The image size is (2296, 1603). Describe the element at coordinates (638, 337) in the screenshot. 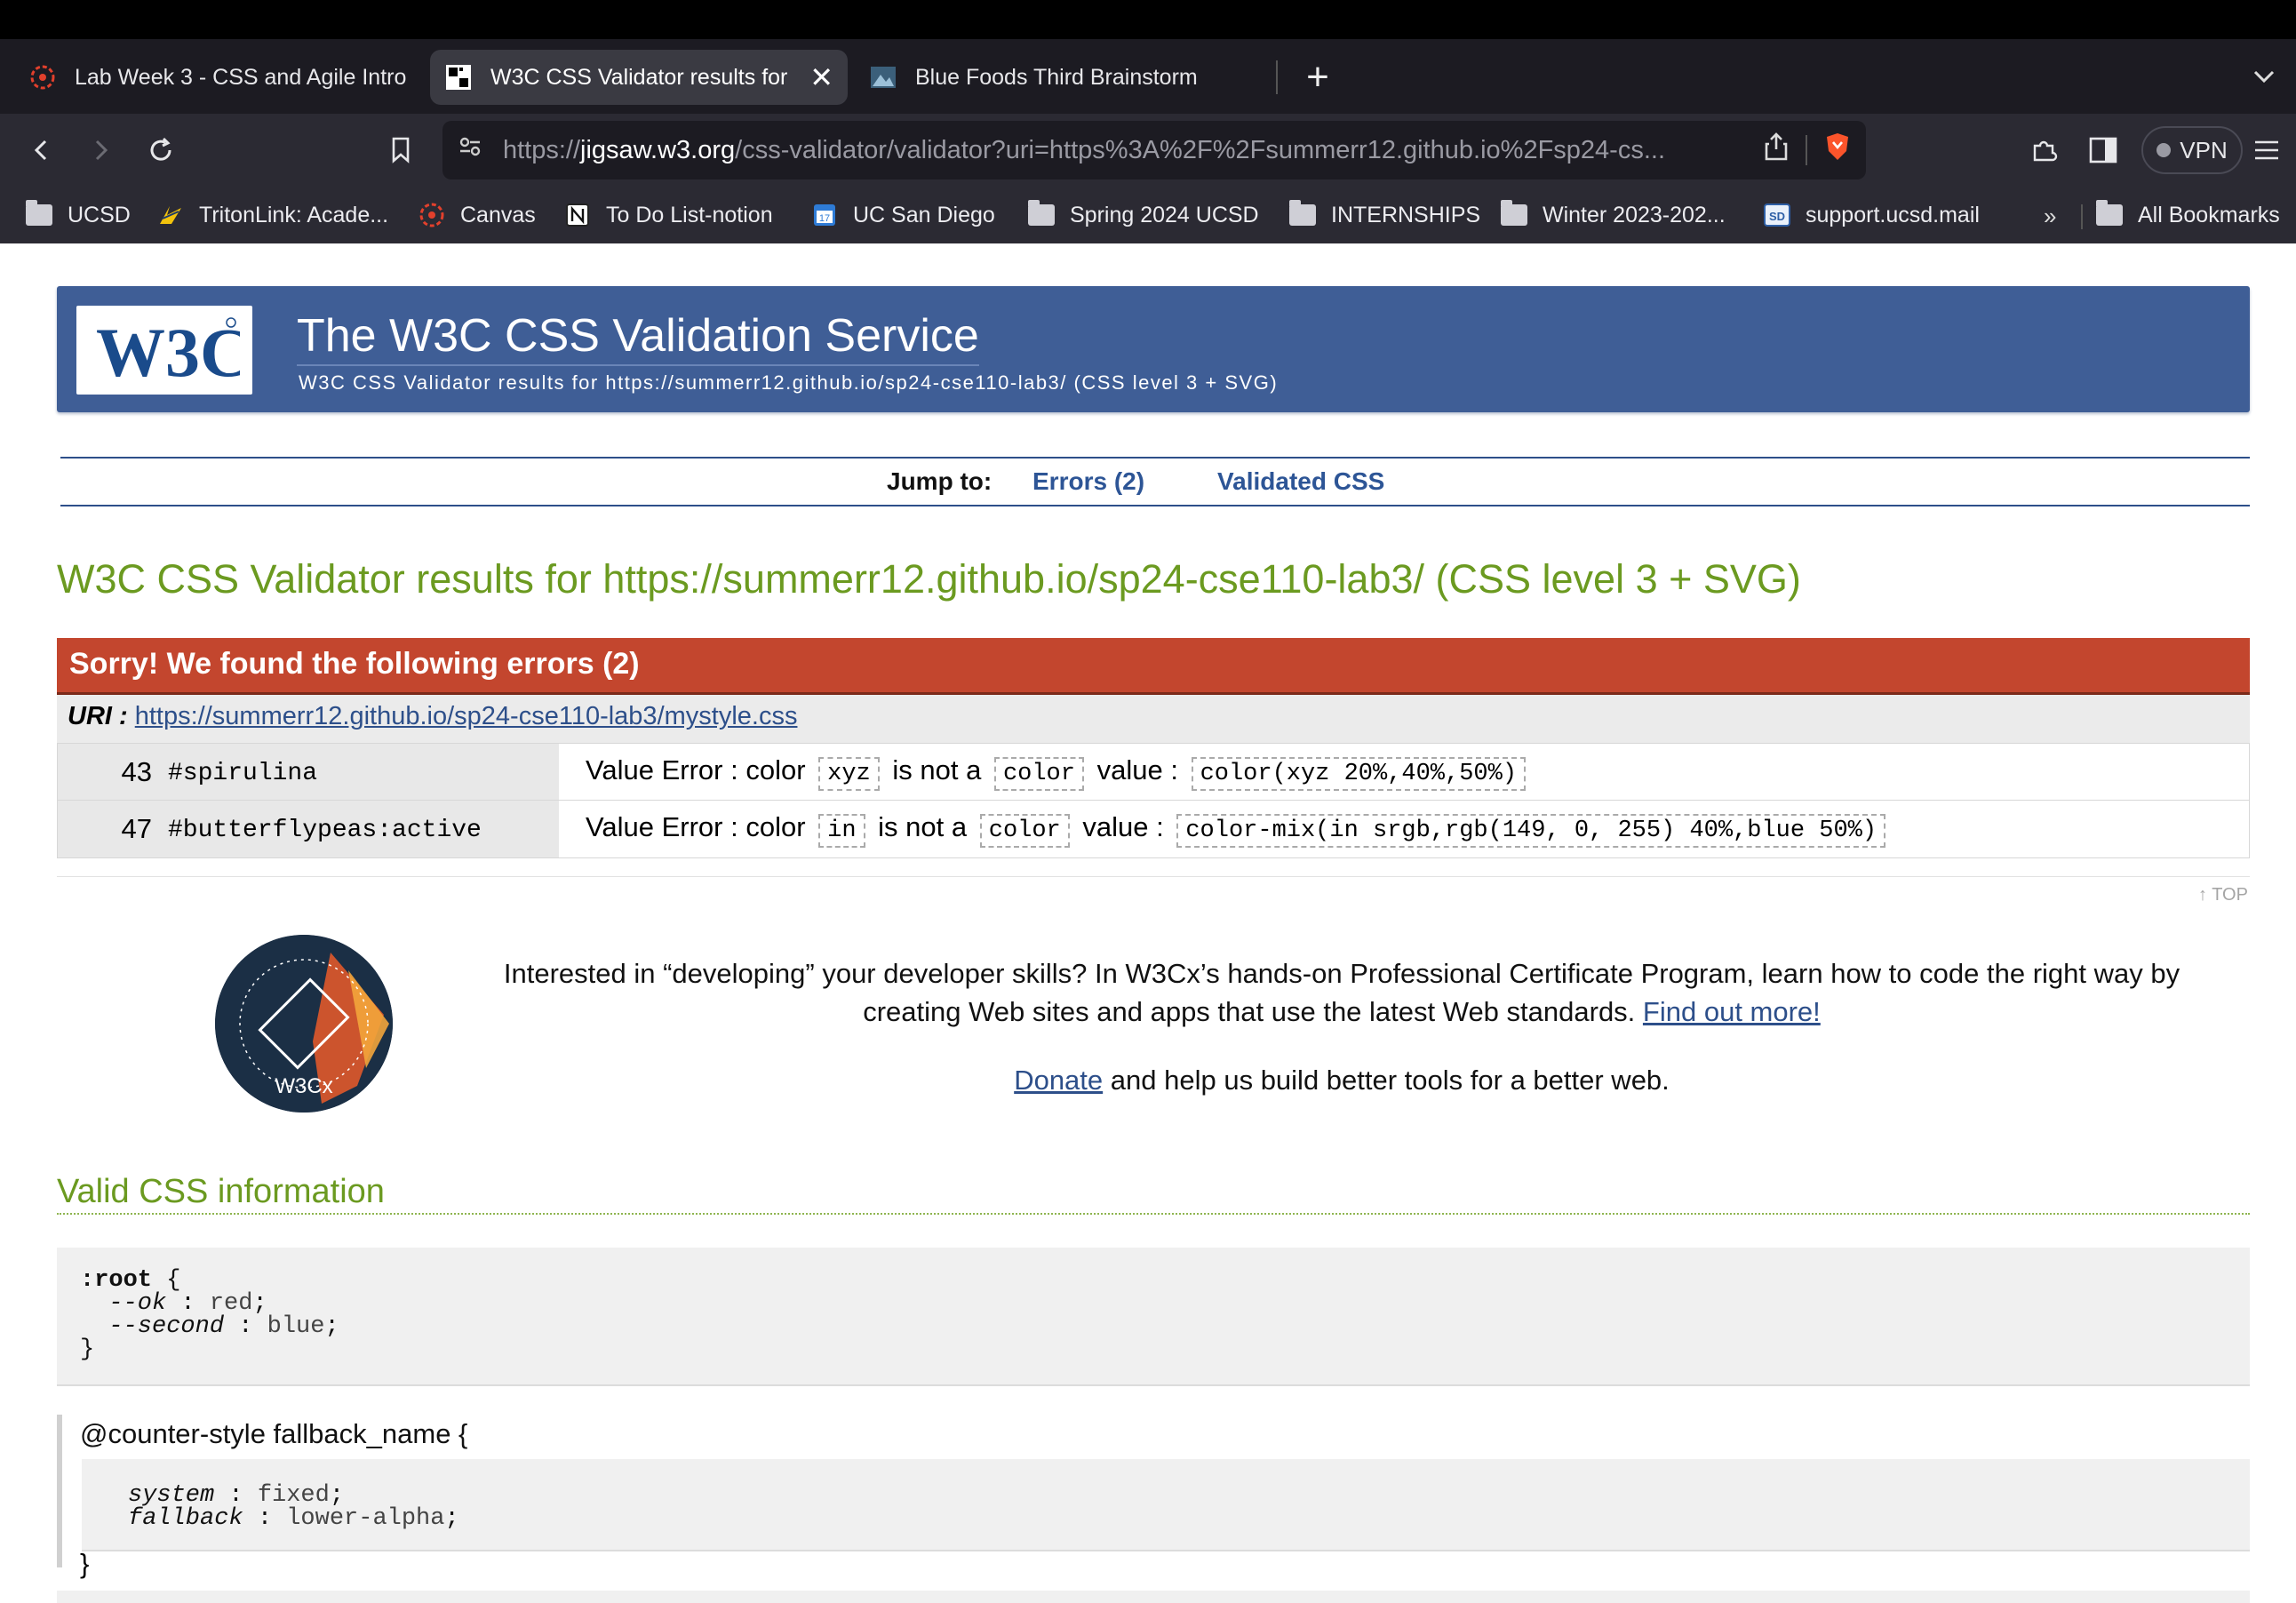

I see `page-title: The W3C CSS Validation Service` at that location.